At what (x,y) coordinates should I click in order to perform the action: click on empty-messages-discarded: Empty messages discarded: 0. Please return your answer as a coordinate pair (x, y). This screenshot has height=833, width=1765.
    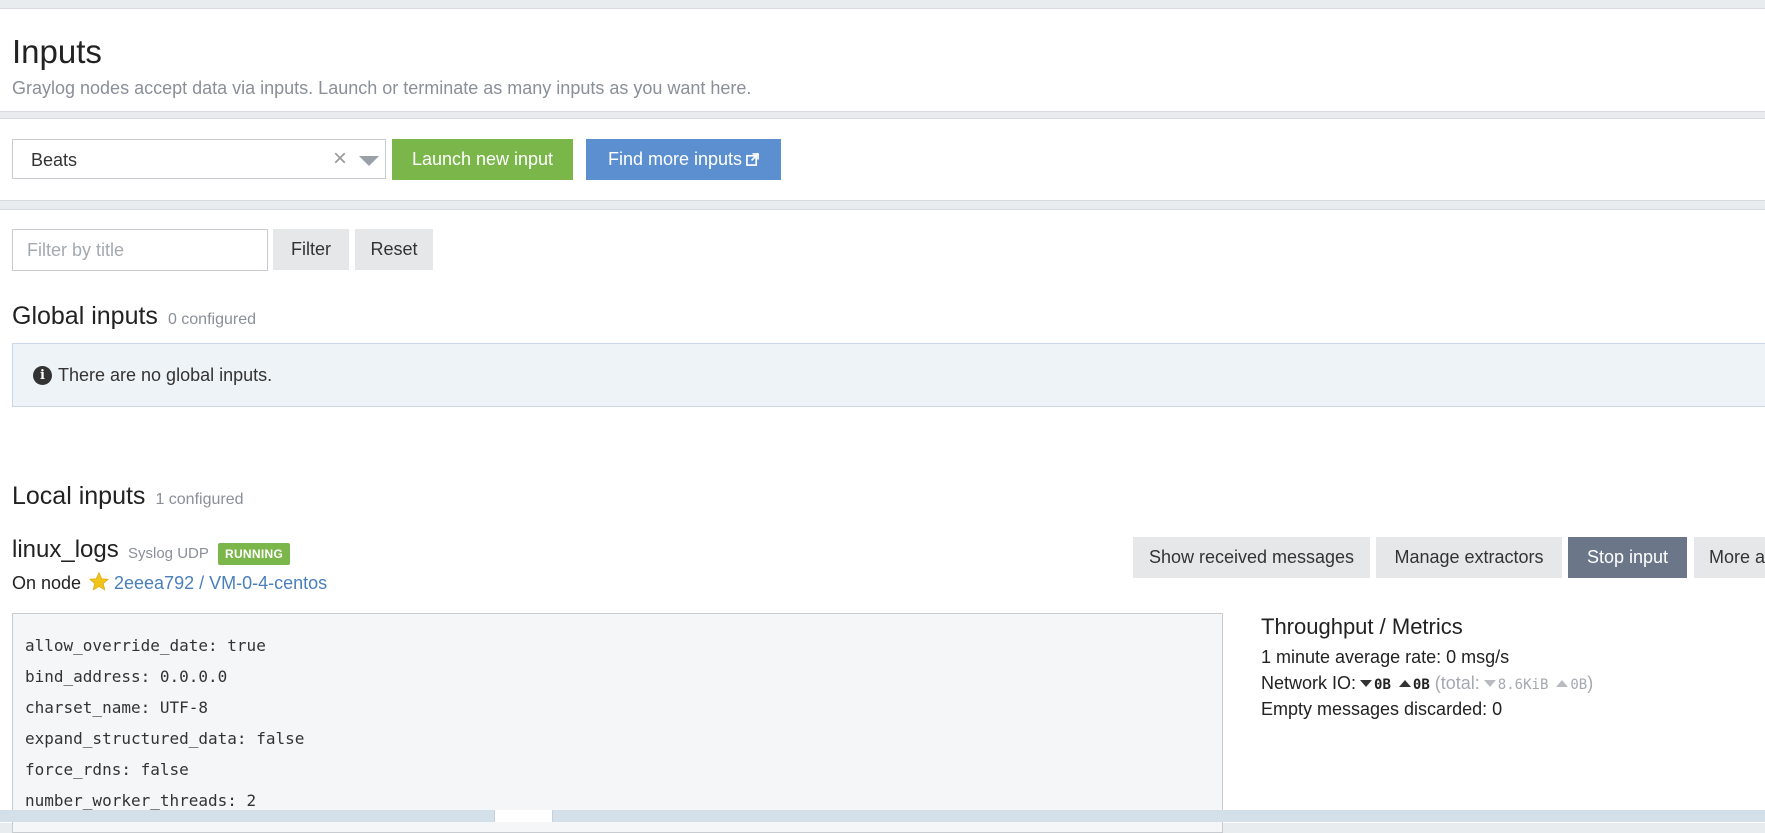
    Looking at the image, I should click on (1382, 709).